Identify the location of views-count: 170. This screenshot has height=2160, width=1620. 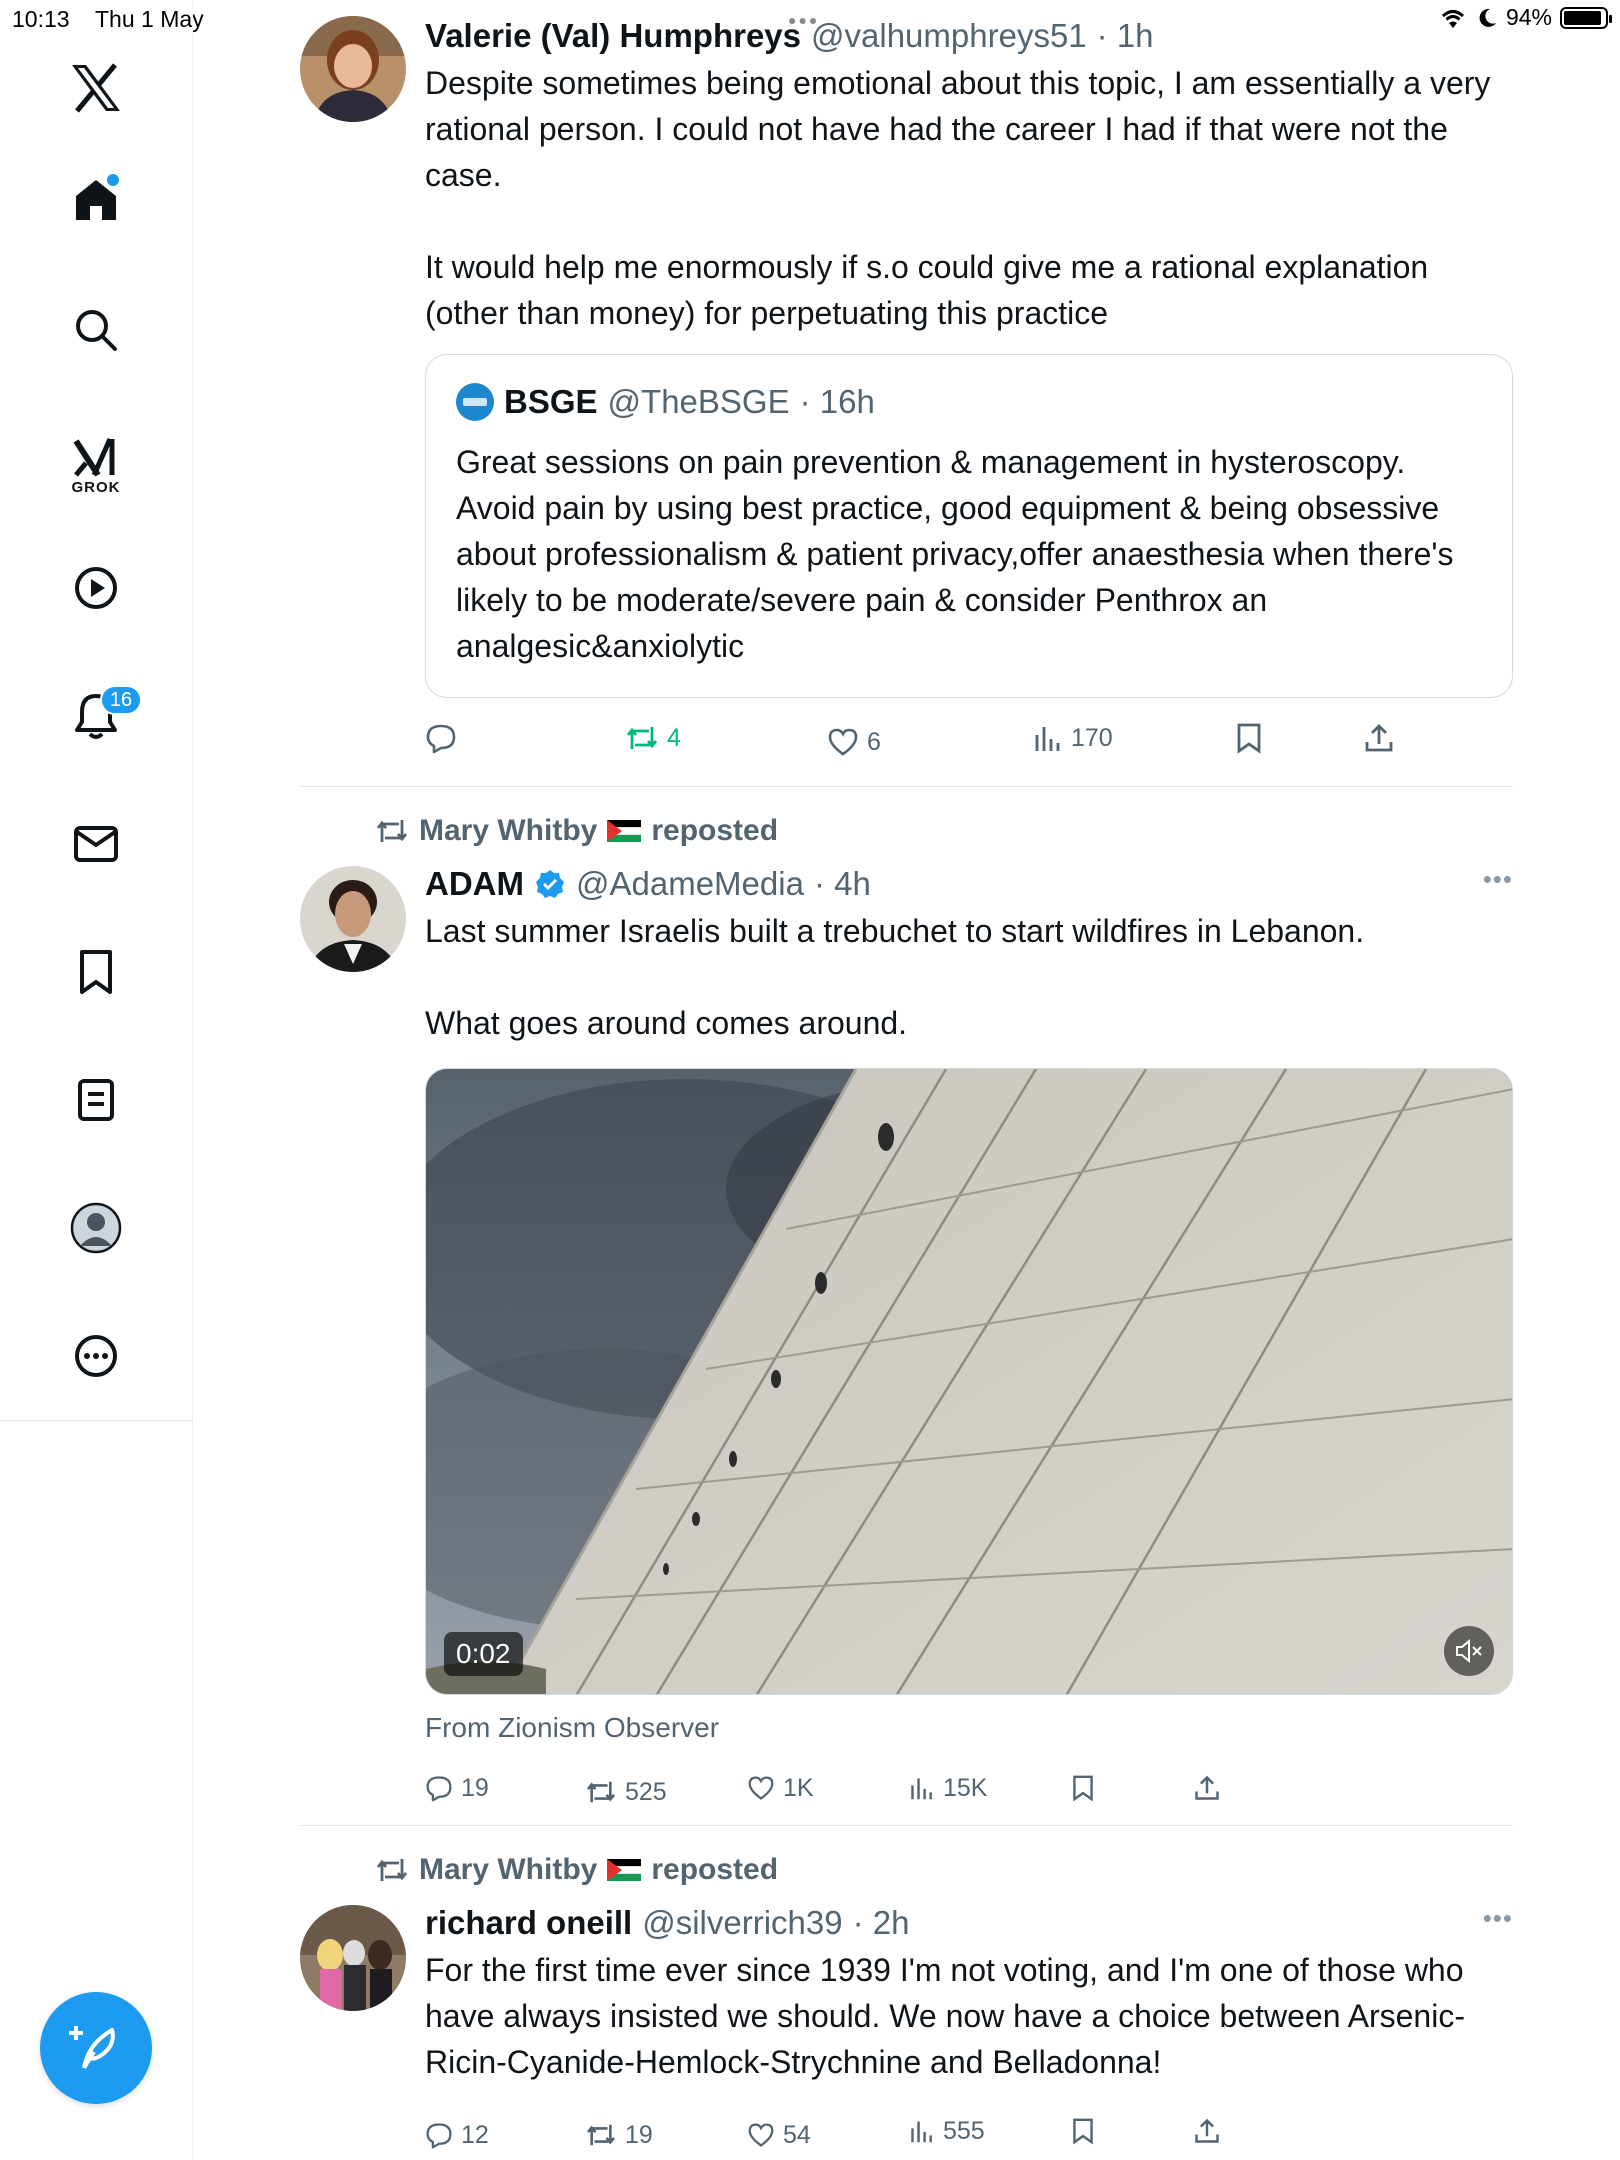
(1092, 737).